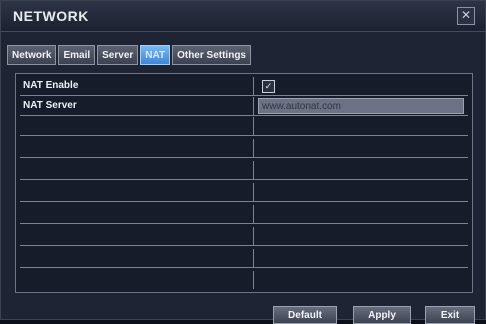  Describe the element at coordinates (118, 55) in the screenshot. I see `tab-server: Server` at that location.